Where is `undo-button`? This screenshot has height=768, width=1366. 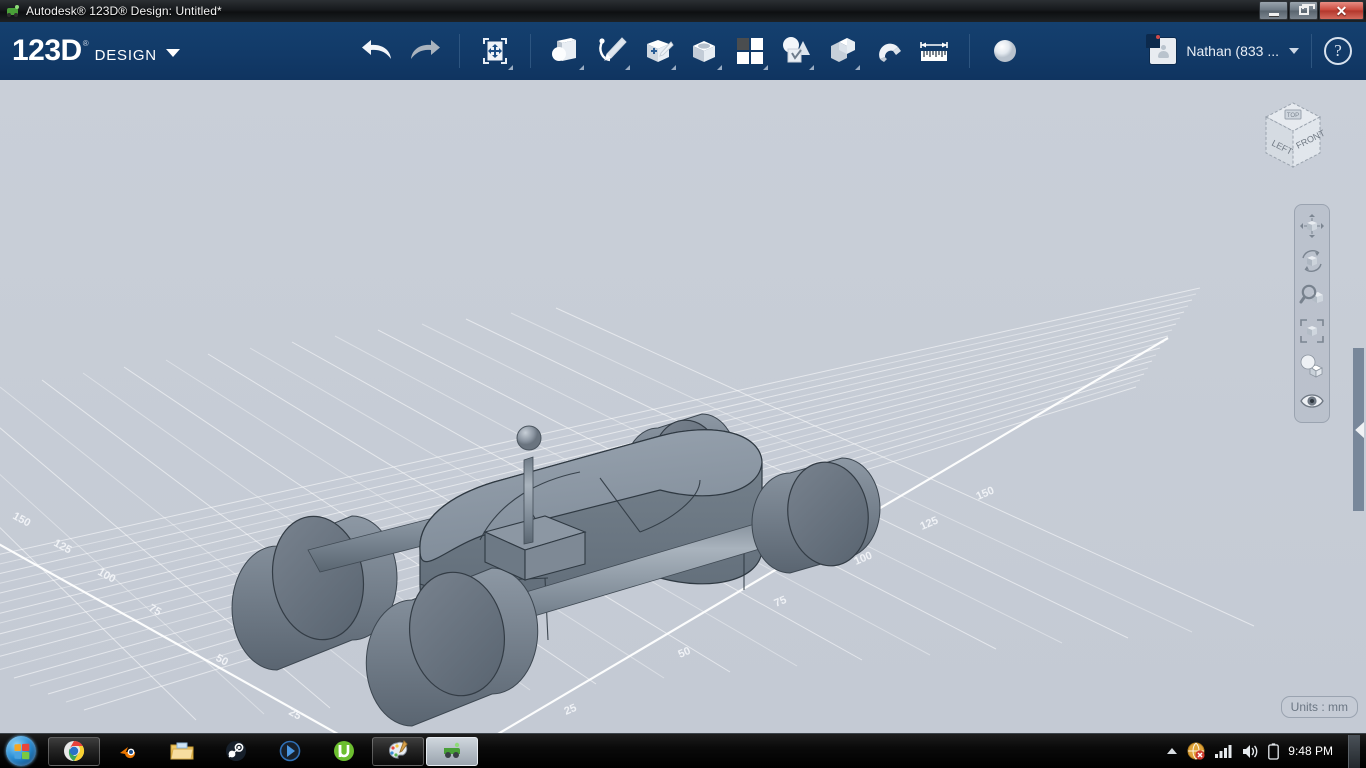
undo-button is located at coordinates (378, 51).